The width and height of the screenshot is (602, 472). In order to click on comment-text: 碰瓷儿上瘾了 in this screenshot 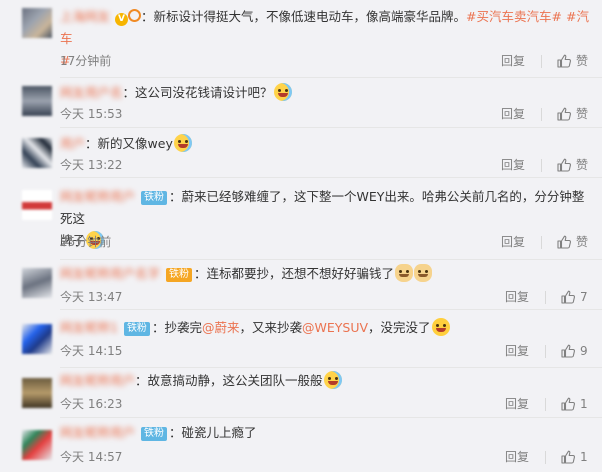, I will do `click(219, 432)`.